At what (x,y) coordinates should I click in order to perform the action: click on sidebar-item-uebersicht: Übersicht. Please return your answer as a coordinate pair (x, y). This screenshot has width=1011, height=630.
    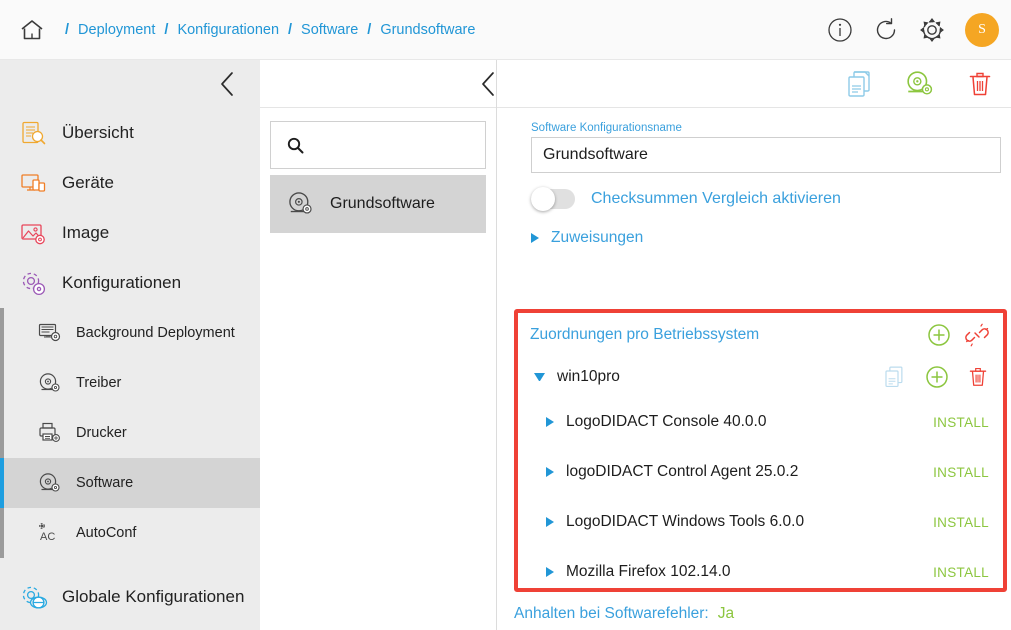
    Looking at the image, I should click on (130, 133).